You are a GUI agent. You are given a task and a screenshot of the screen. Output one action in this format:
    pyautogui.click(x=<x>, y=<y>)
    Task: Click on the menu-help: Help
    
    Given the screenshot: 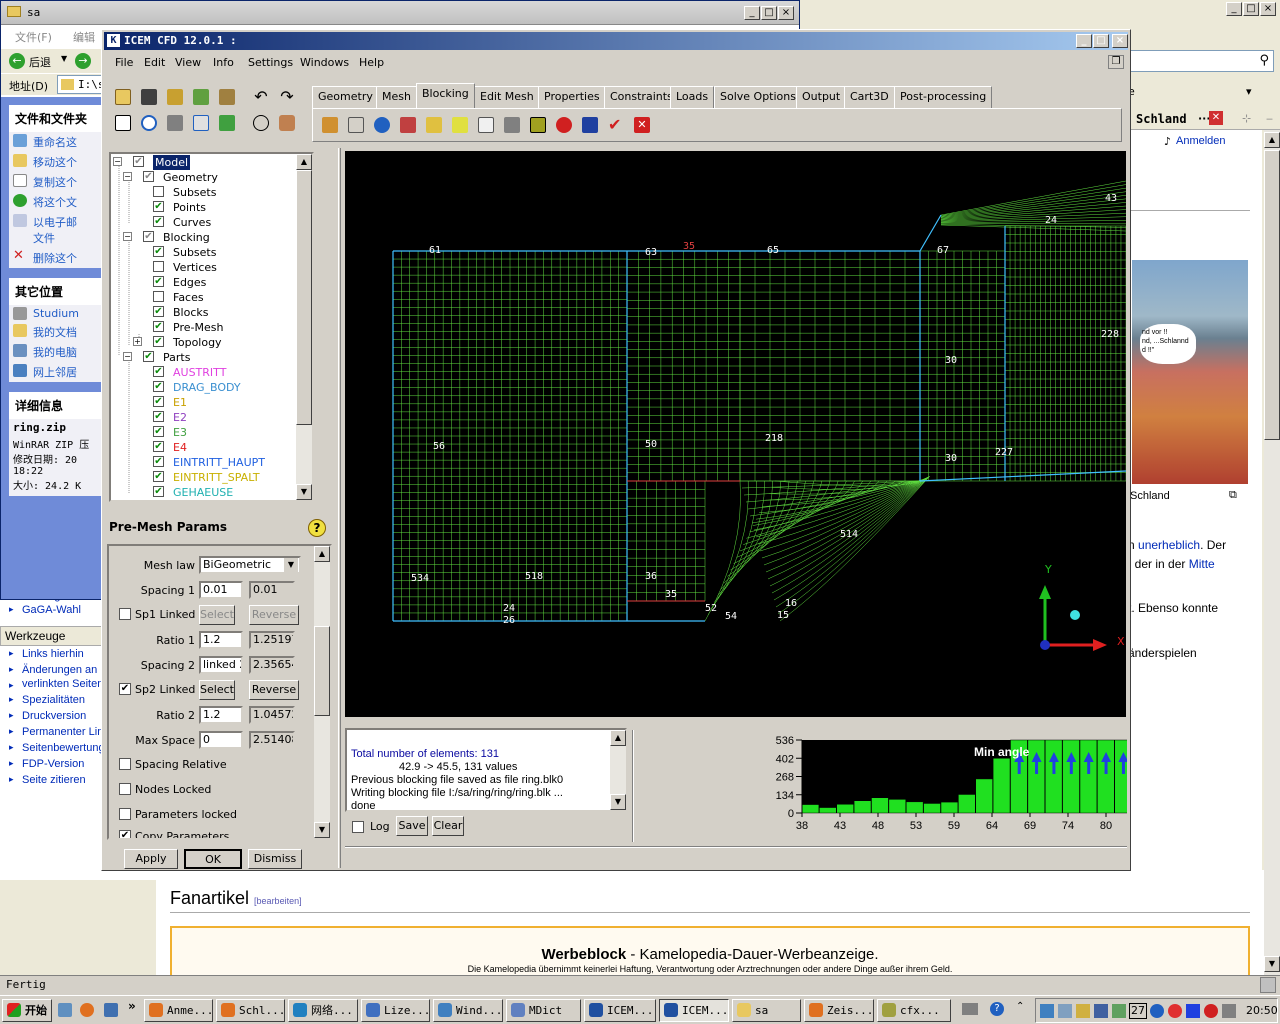 What is the action you would take?
    pyautogui.click(x=371, y=62)
    